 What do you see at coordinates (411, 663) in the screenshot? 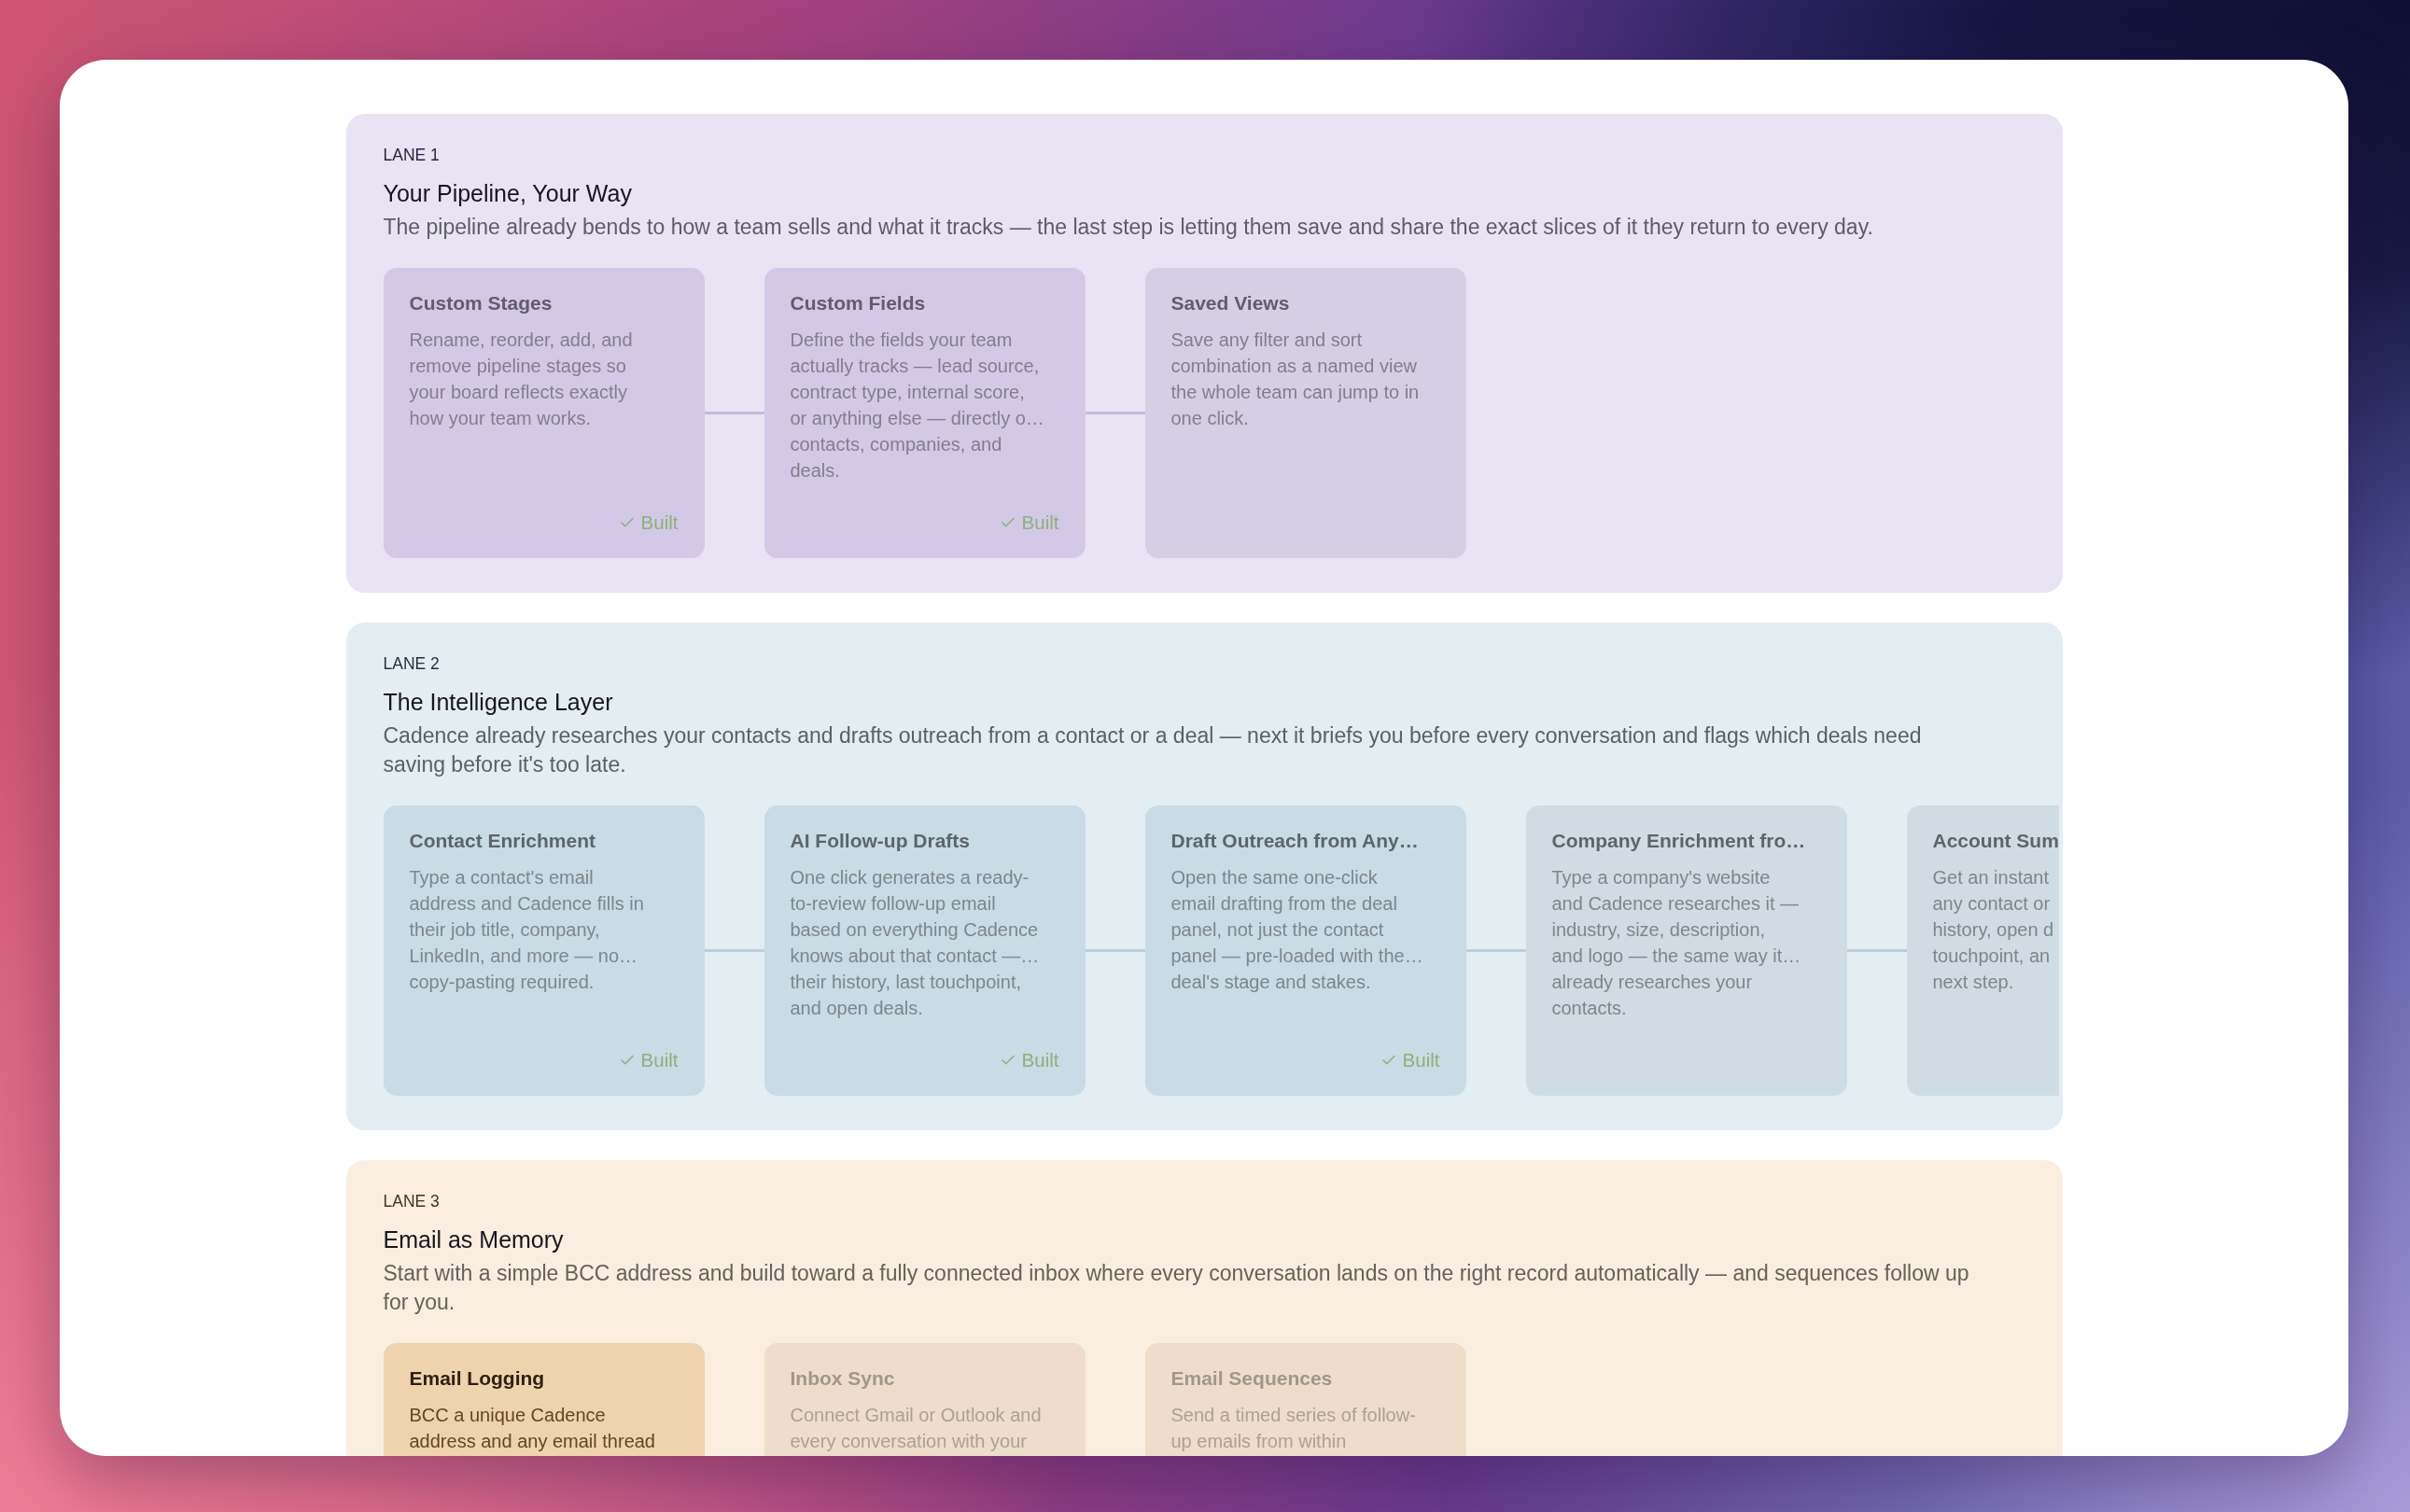
I see `lane-label: LANE 2` at bounding box center [411, 663].